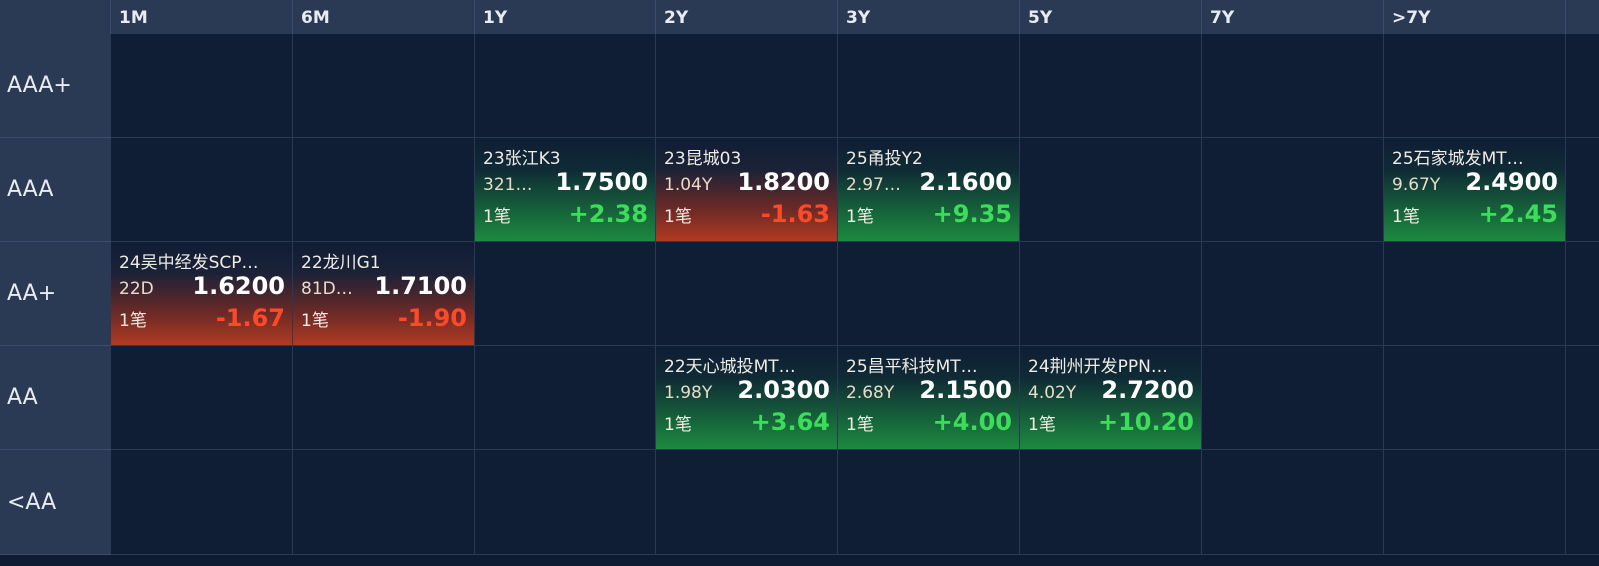 The width and height of the screenshot is (1599, 566). I want to click on matrix-cell: 23昆城03 1.04Y 1.8200 1笔 -1.63, so click(747, 190).